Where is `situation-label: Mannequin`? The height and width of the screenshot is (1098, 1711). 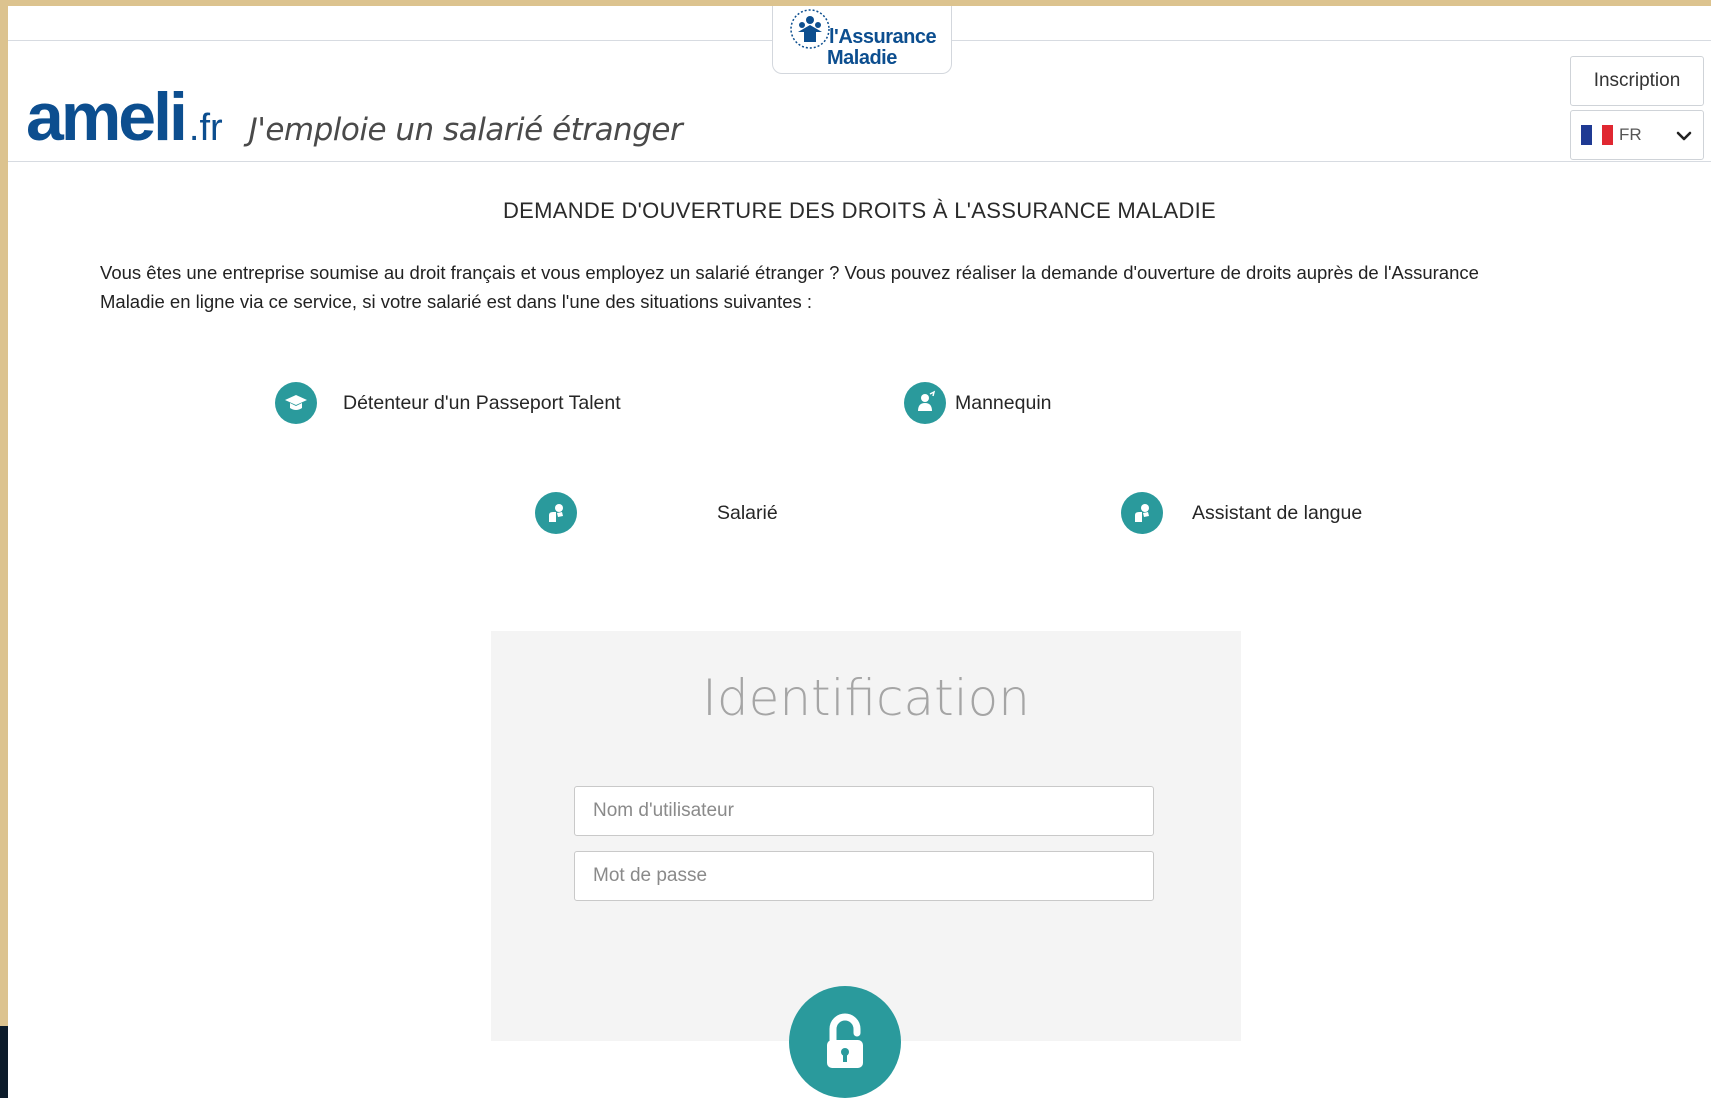 situation-label: Mannequin is located at coordinates (1003, 402).